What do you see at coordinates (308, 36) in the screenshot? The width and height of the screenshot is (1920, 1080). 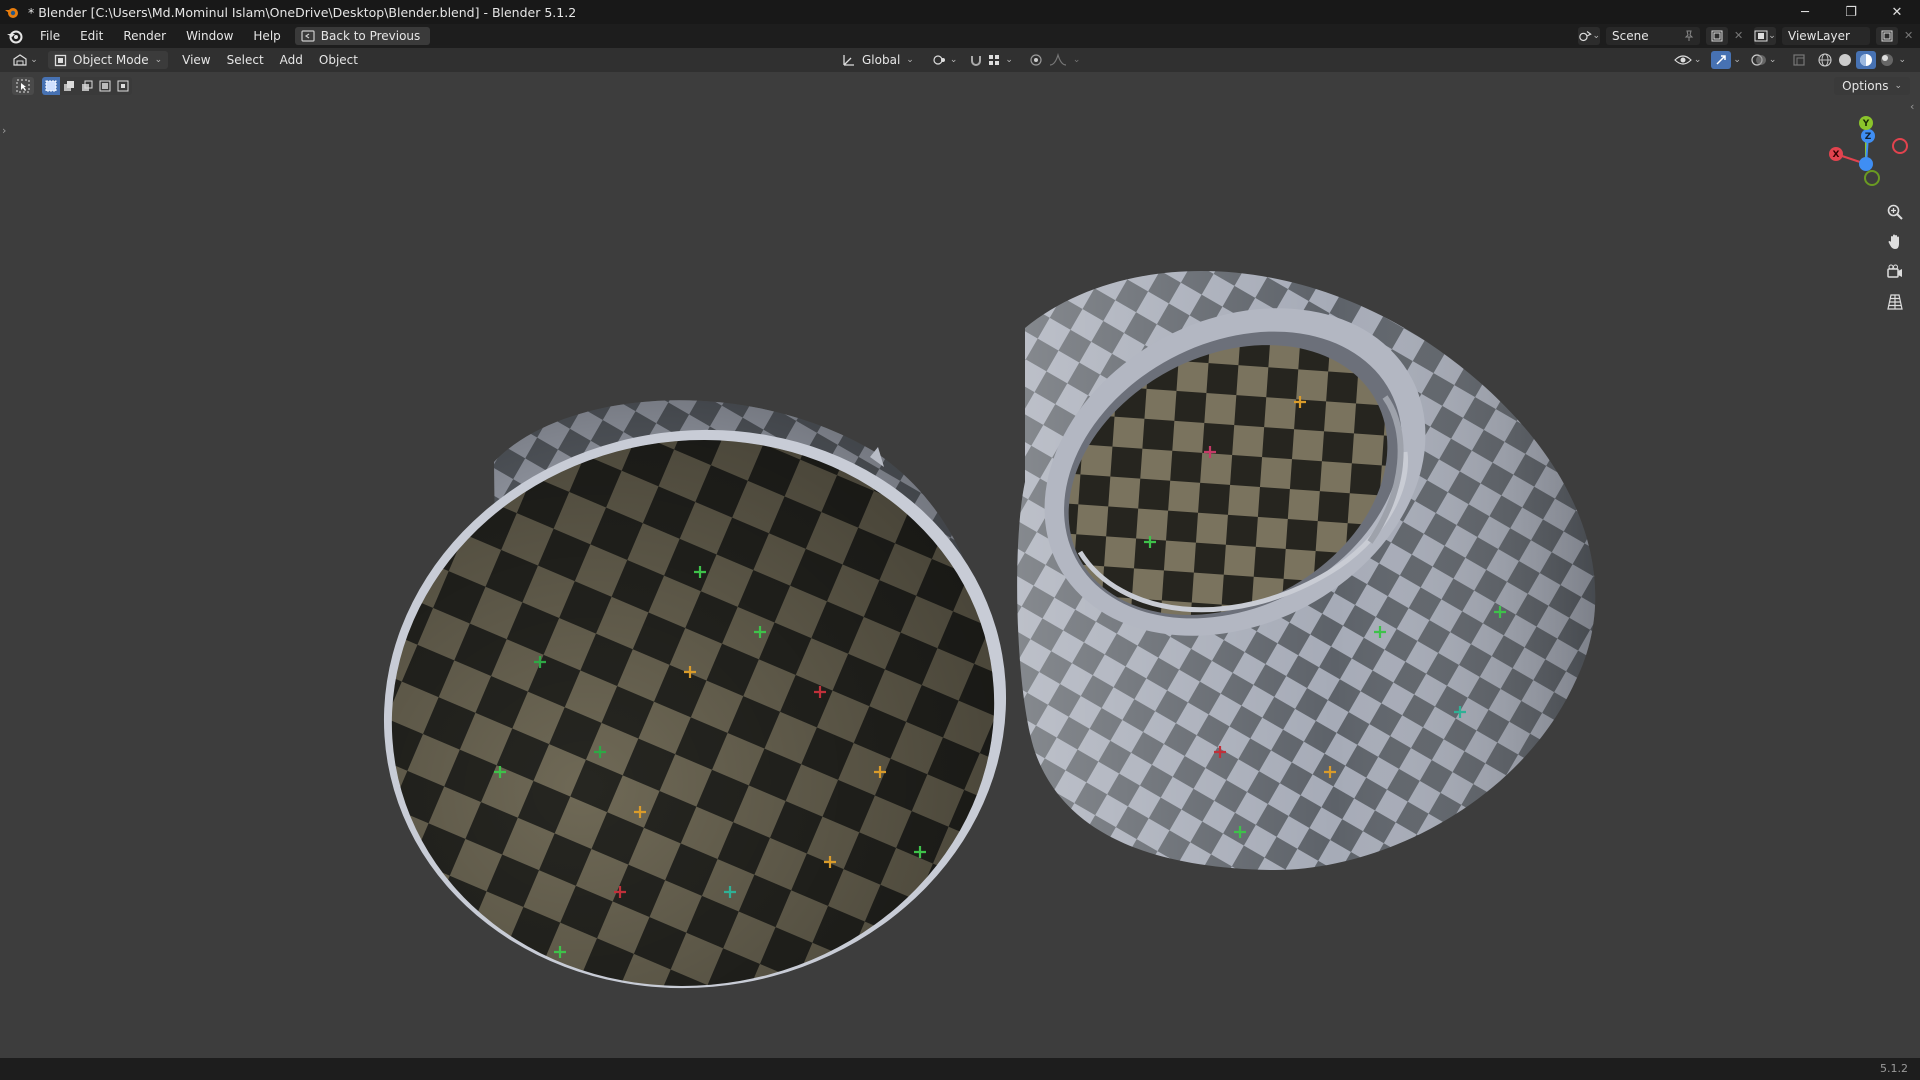 I see `back-icon` at bounding box center [308, 36].